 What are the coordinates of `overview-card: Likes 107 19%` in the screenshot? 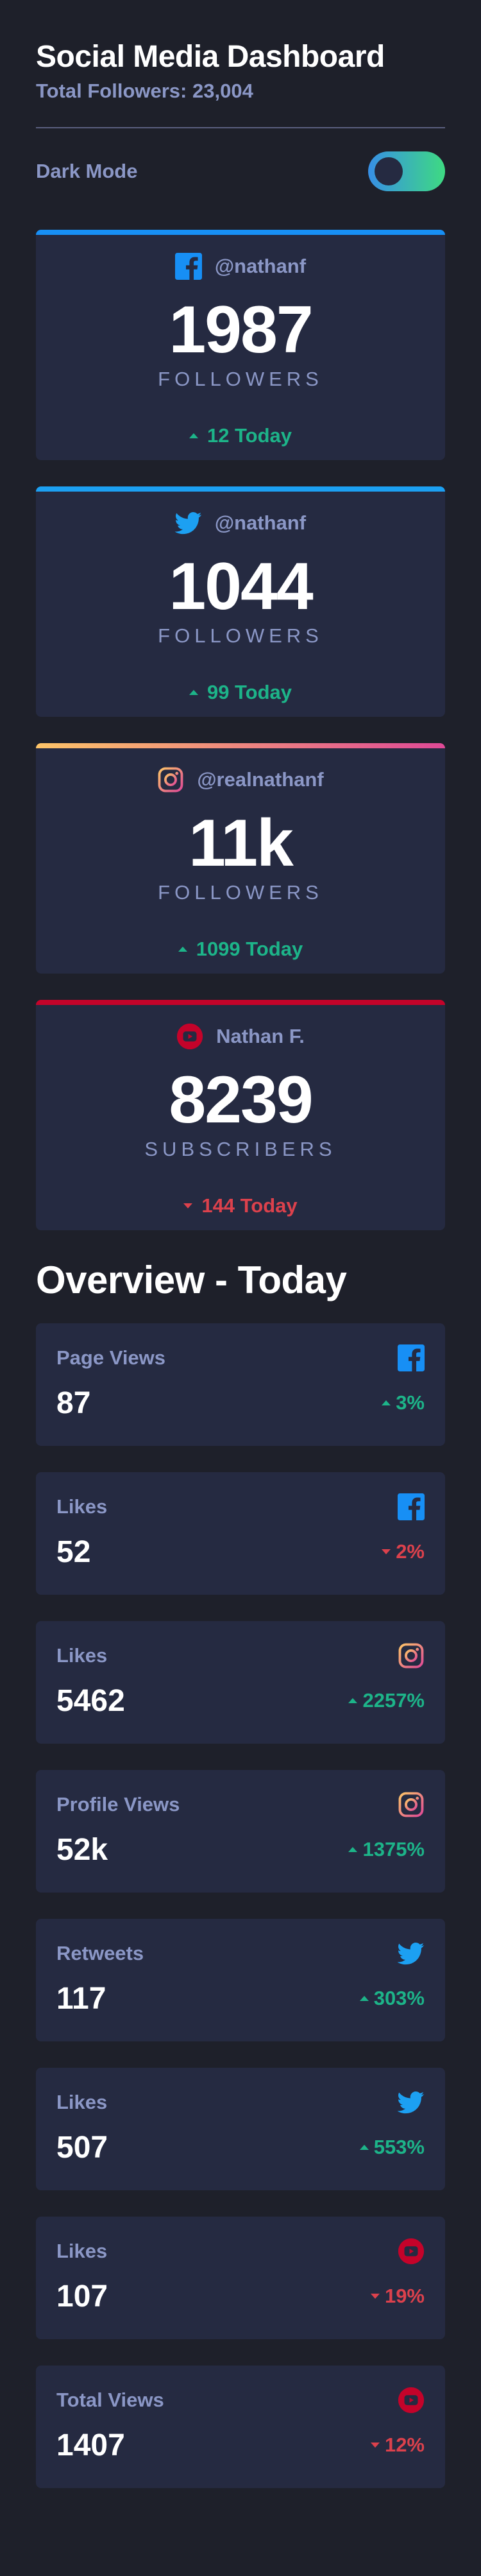 It's located at (240, 2278).